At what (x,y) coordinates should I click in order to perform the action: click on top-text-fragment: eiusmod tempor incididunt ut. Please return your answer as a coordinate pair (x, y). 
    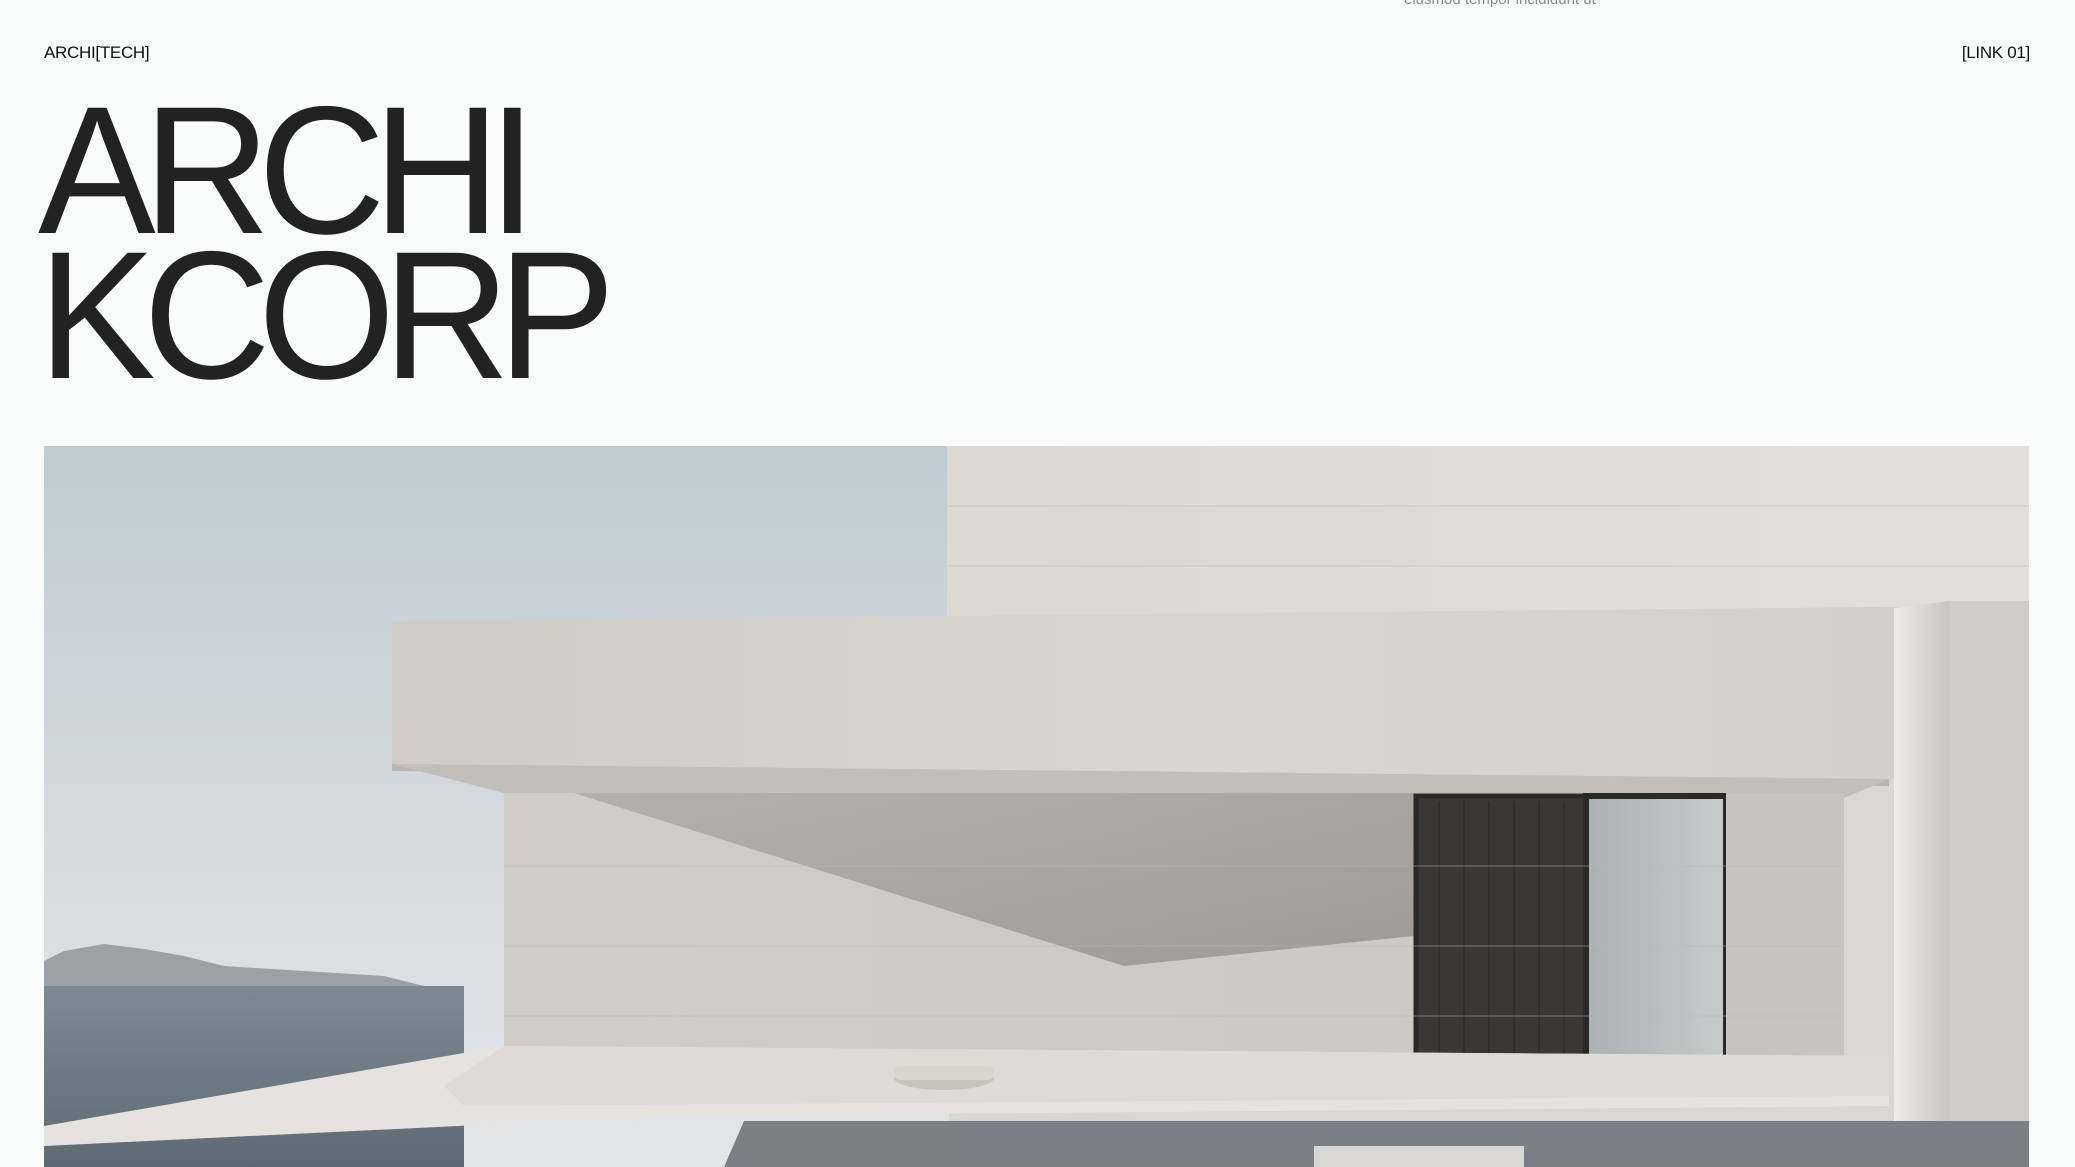
    Looking at the image, I should click on (1500, 4).